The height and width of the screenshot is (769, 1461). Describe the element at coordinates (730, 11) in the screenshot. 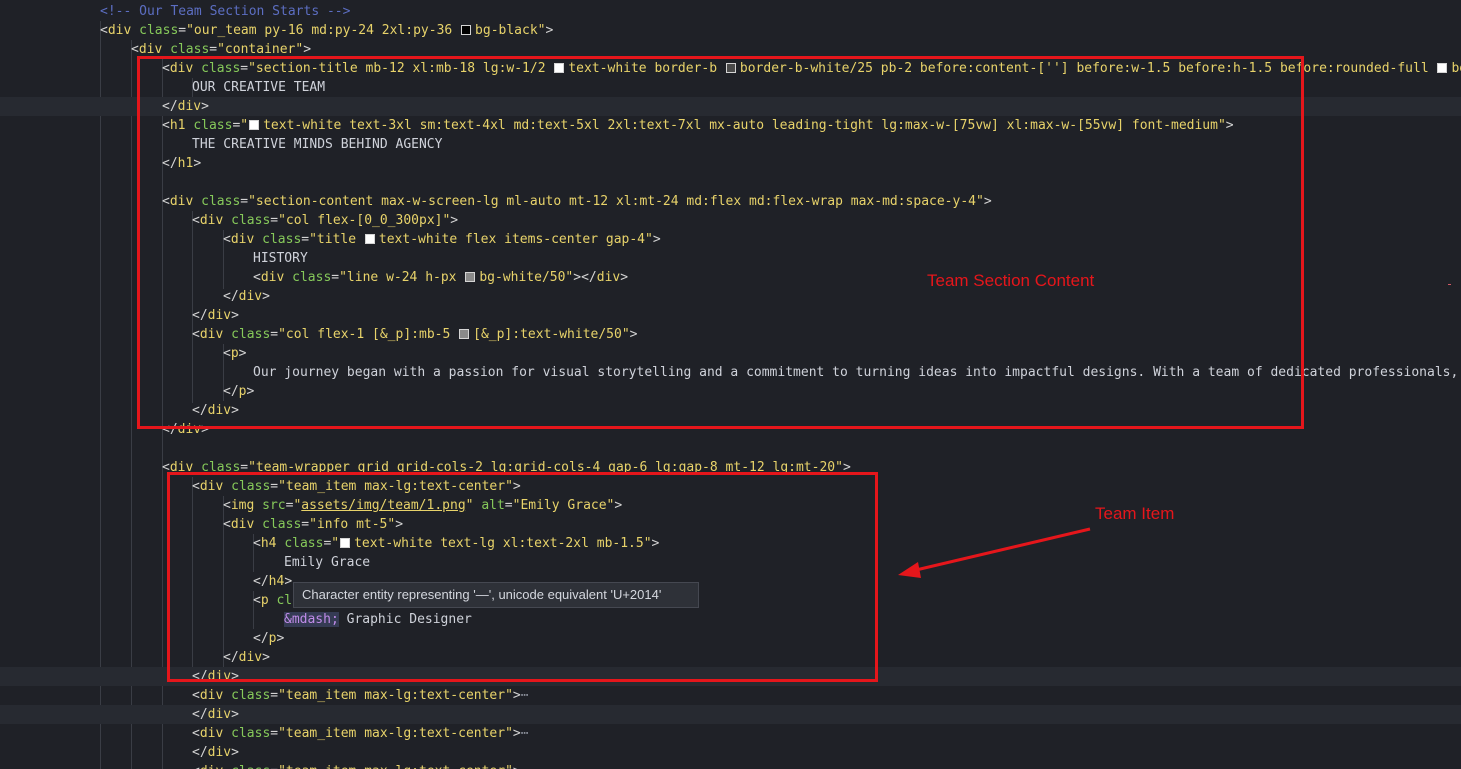

I see `code-line: <!-- Our Team Section Starts -->` at that location.